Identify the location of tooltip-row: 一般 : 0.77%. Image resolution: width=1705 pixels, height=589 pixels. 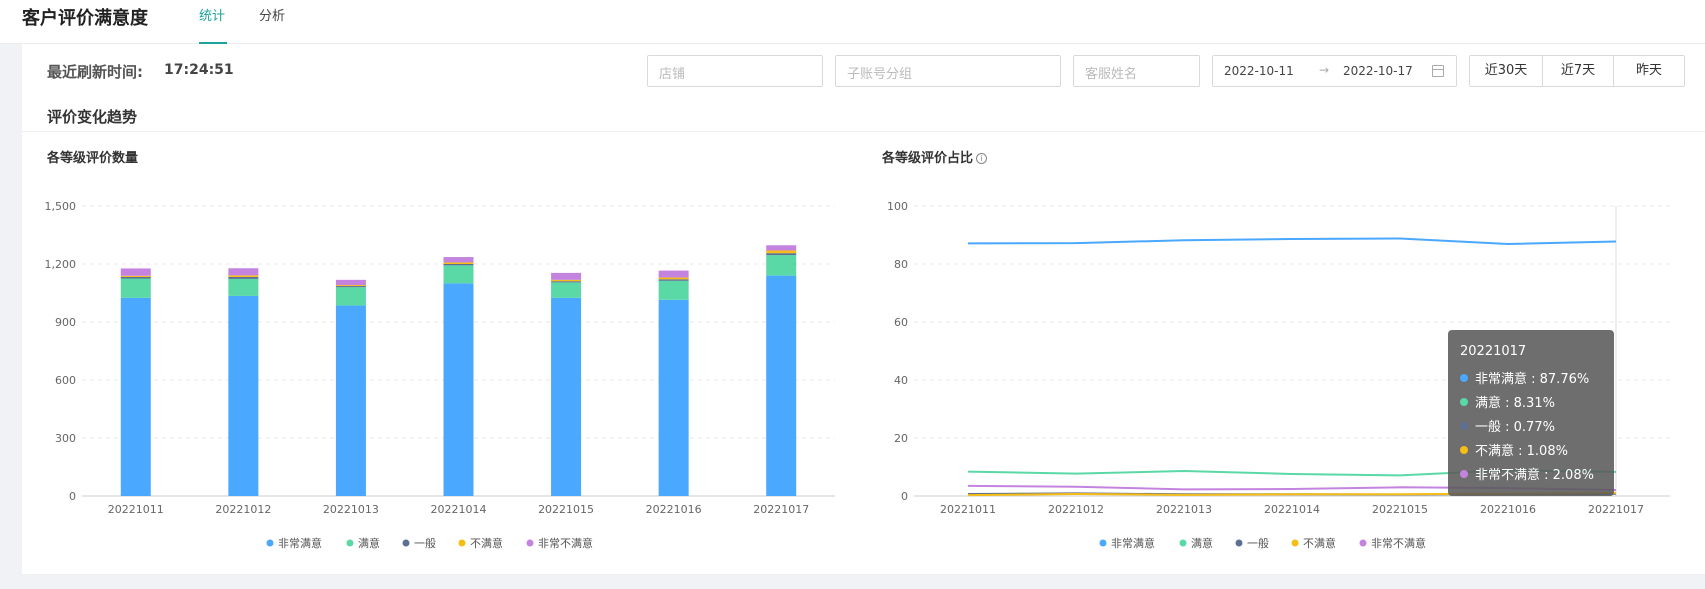
(1531, 428).